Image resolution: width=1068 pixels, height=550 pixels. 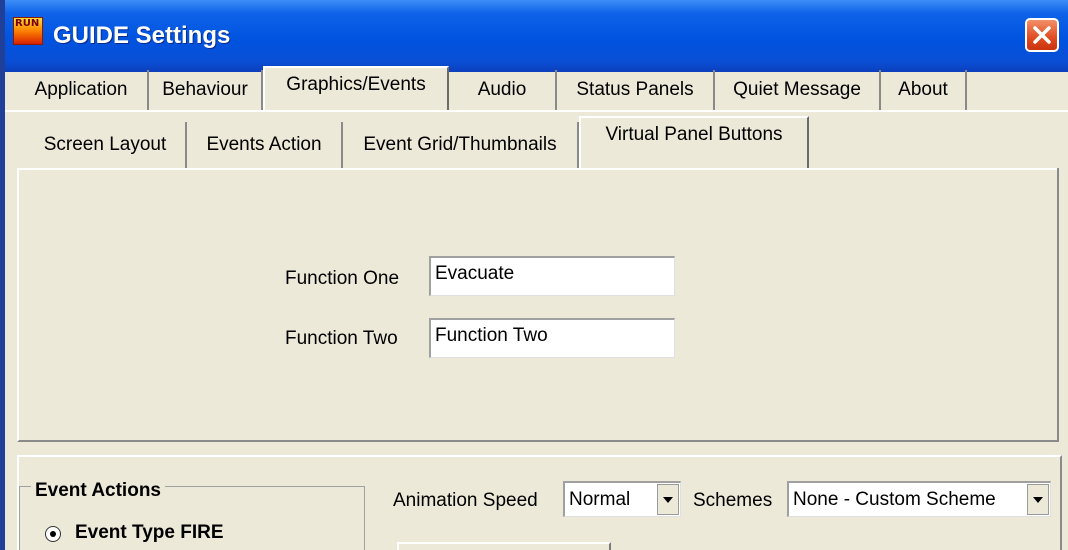 I want to click on schemes-label: Schemes, so click(x=733, y=500).